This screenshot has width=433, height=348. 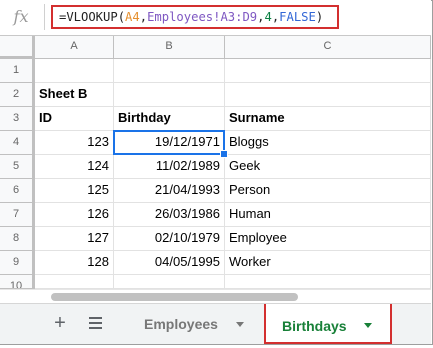 I want to click on cell-c7: Human, so click(x=328, y=215).